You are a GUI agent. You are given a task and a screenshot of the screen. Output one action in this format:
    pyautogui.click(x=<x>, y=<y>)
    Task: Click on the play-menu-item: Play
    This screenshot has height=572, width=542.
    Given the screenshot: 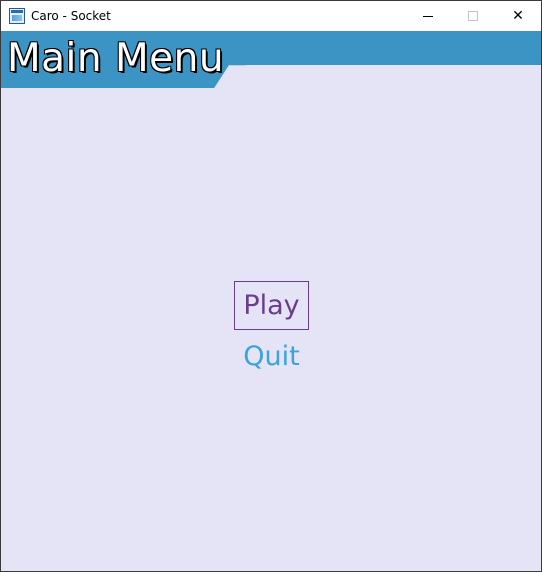 What is the action you would take?
    pyautogui.click(x=271, y=305)
    